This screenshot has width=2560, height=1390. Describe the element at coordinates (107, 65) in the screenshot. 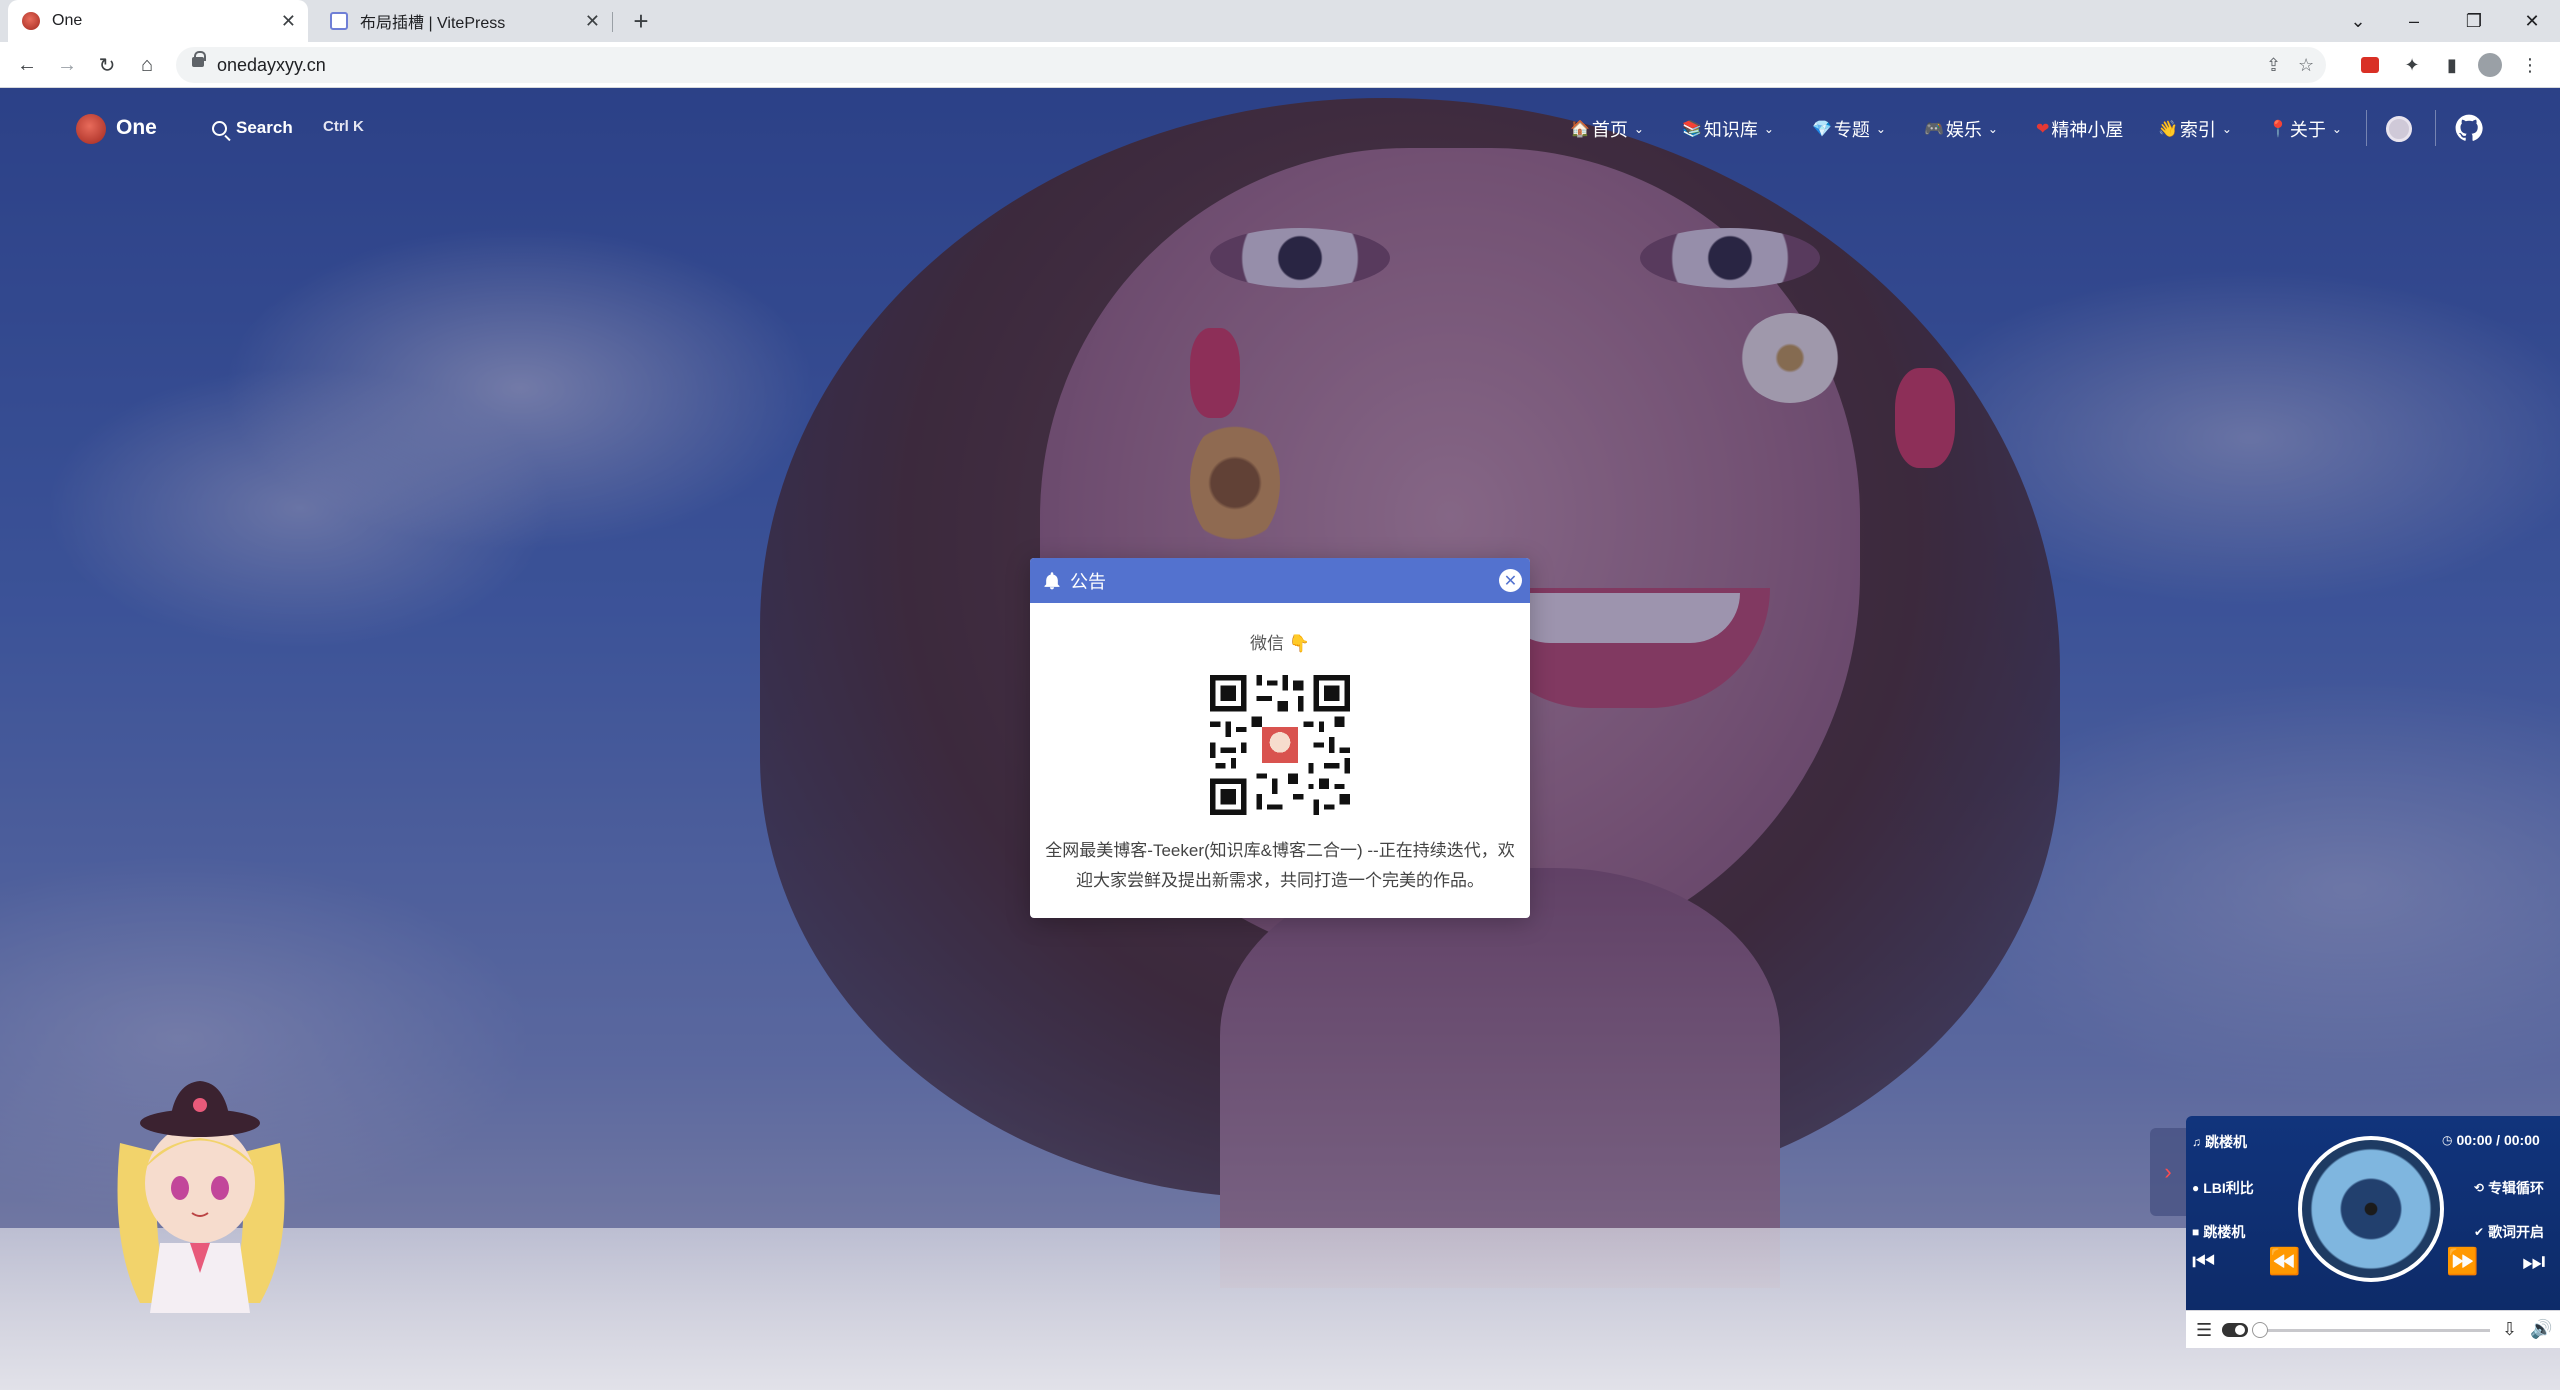

I see `reload-icon: ↻` at that location.